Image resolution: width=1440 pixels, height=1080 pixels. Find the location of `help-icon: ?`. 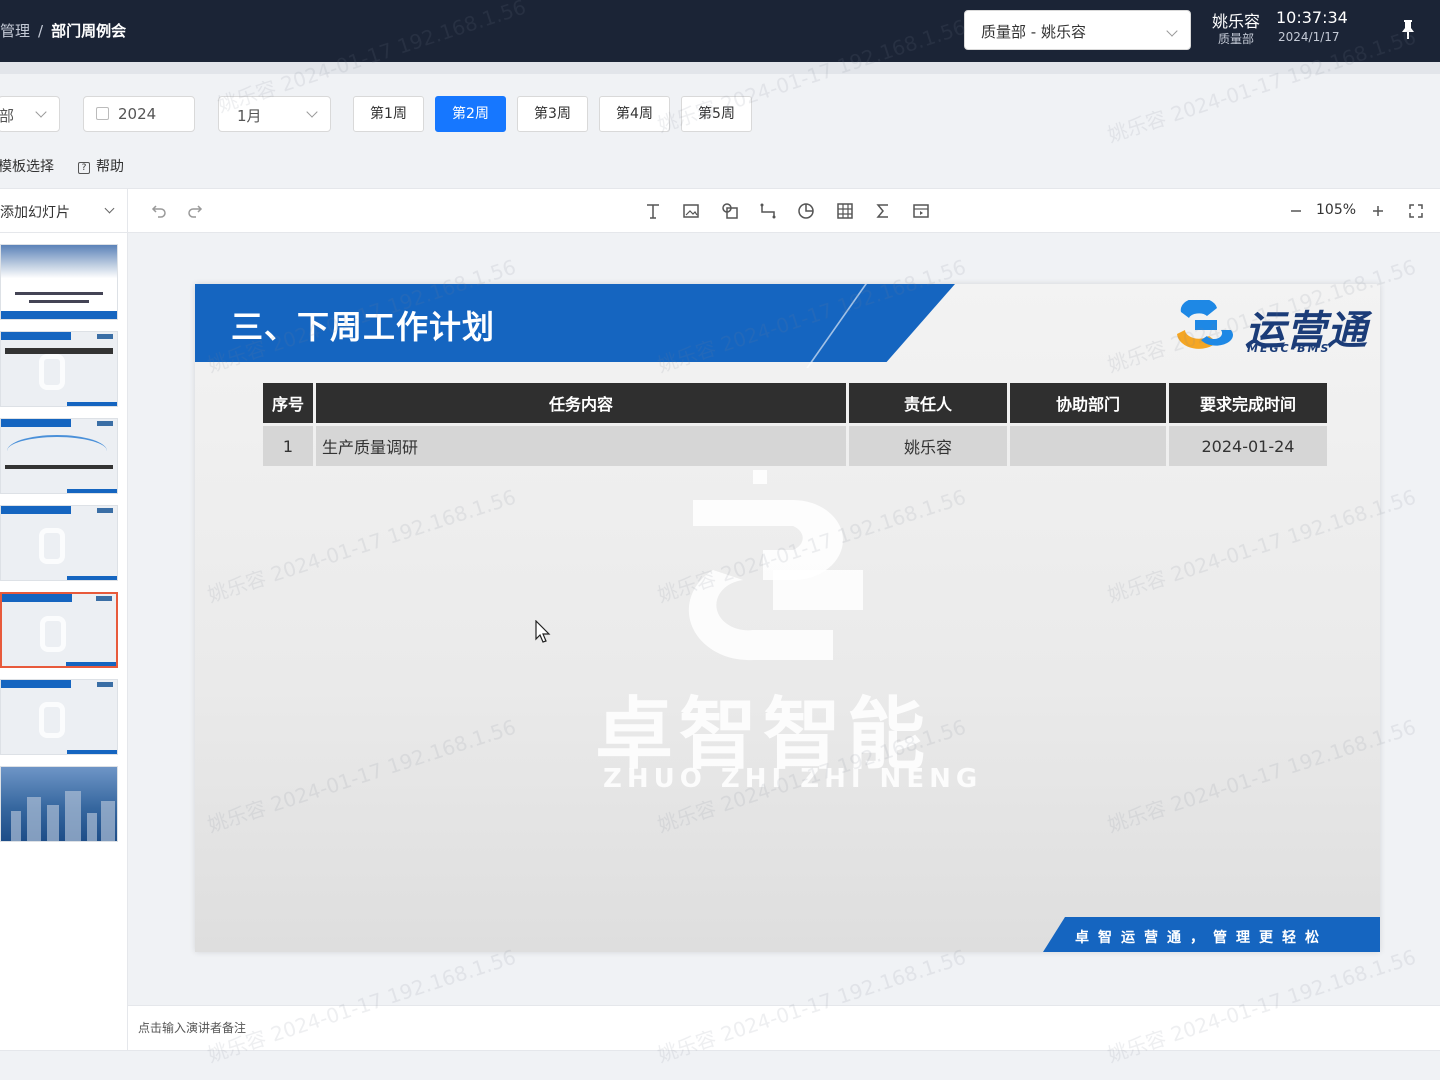

help-icon: ? is located at coordinates (84, 168).